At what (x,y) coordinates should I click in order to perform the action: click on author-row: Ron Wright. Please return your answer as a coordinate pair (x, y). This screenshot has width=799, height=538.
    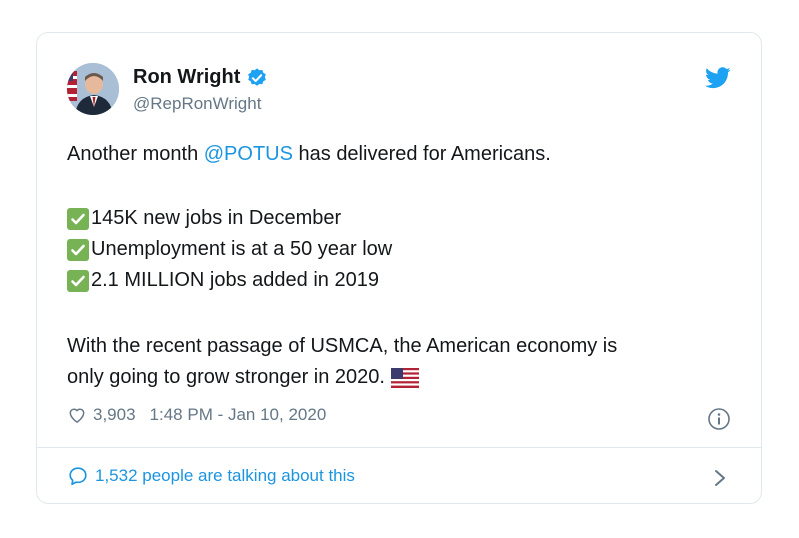
    Looking at the image, I should click on (200, 77).